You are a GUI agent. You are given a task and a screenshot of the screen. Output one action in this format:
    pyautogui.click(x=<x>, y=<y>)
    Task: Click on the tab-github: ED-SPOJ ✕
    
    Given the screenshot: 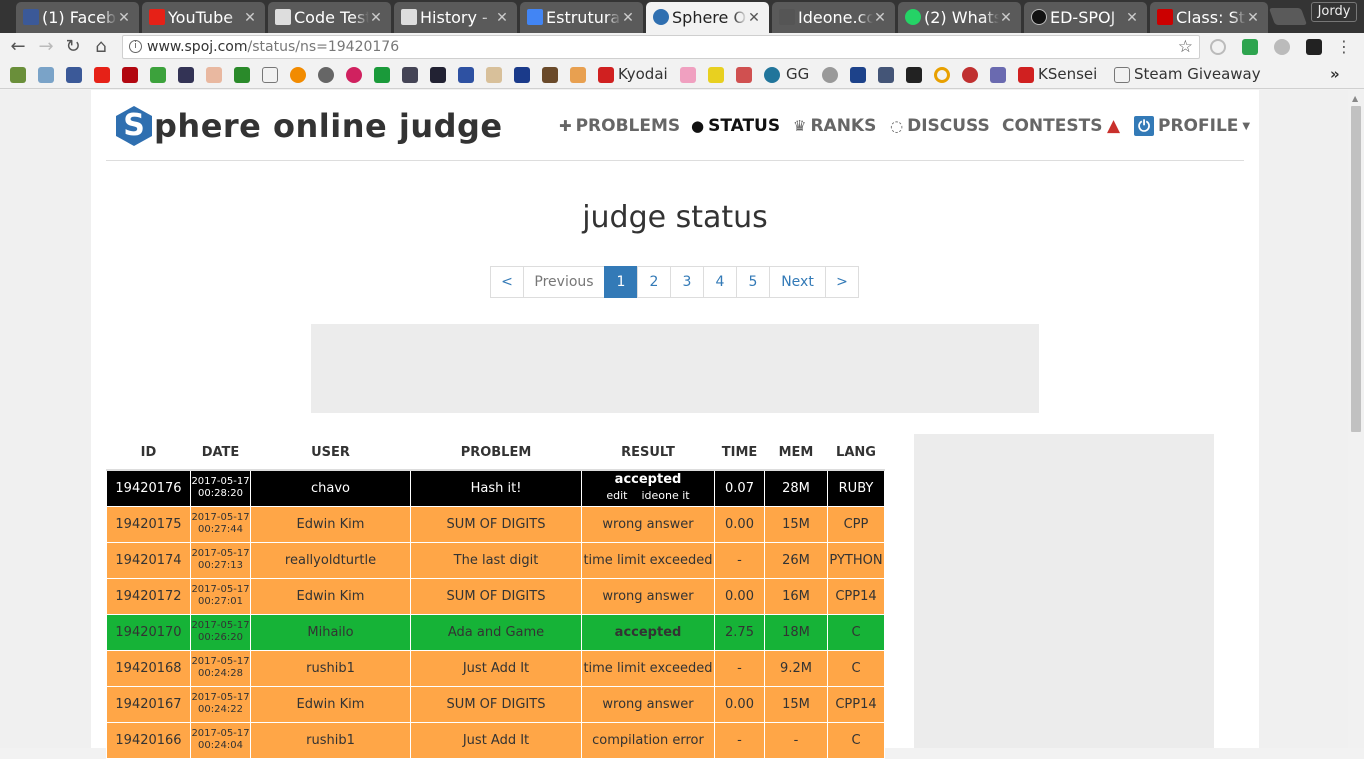 What is the action you would take?
    pyautogui.click(x=1085, y=17)
    